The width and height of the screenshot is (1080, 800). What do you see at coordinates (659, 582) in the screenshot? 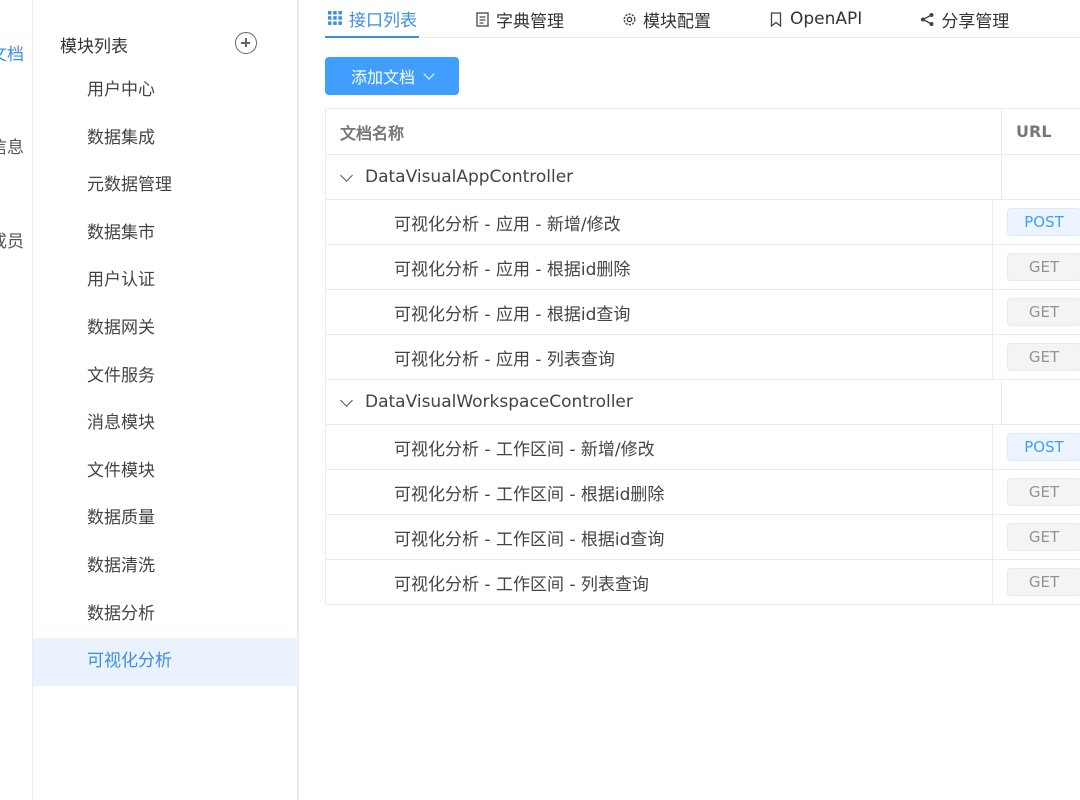
I see `api-name: 可视化分析 - 工作区间 - 列表查询` at bounding box center [659, 582].